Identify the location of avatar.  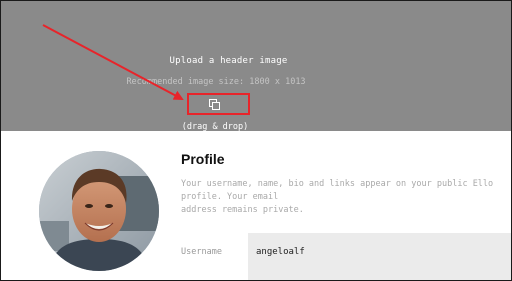
(99, 211).